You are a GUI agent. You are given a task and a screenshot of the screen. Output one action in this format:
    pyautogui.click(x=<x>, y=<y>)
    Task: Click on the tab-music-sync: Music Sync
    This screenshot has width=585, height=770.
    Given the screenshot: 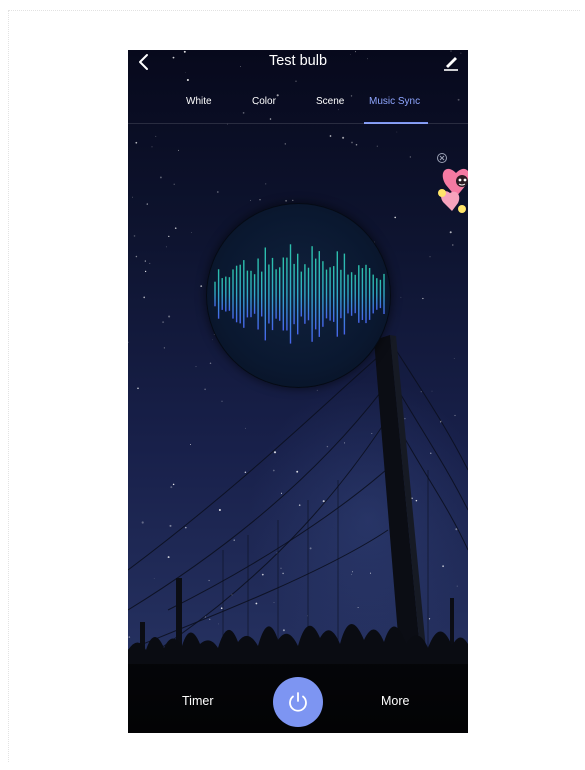 What is the action you would take?
    pyautogui.click(x=394, y=101)
    